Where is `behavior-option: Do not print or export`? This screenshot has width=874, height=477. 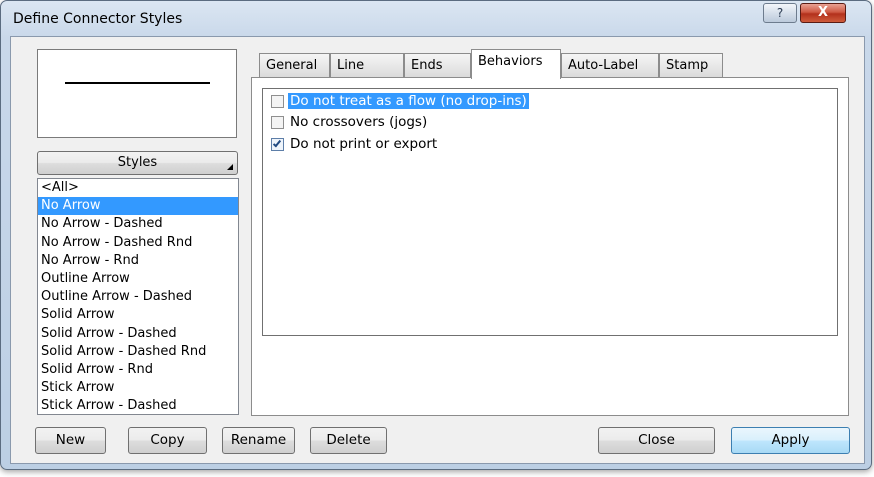 behavior-option: Do not print or export is located at coordinates (355, 144).